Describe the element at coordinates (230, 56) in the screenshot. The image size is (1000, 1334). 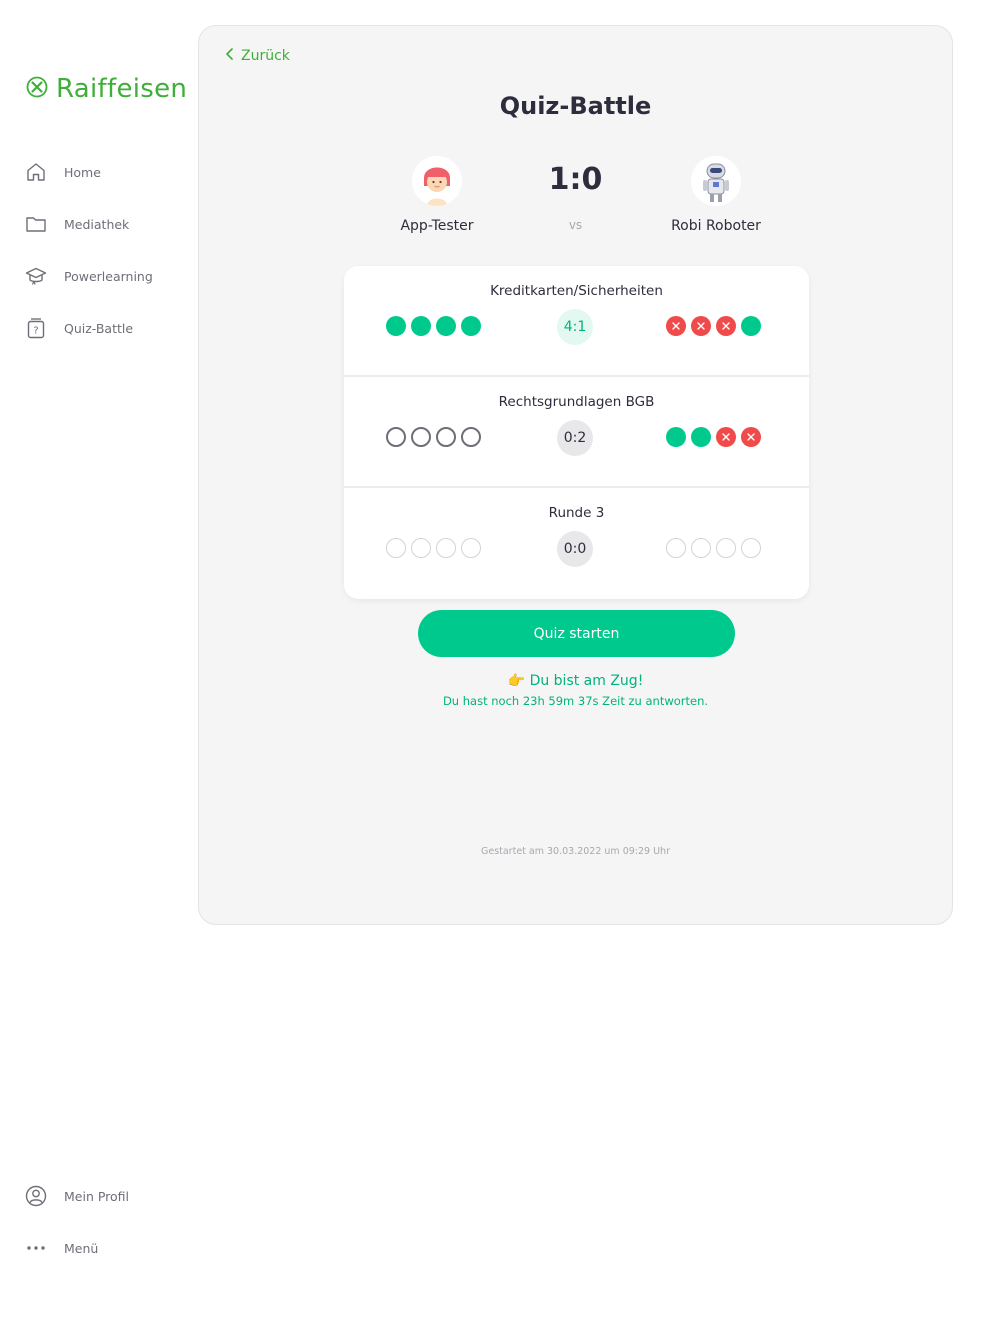
I see `chevron-left-icon` at that location.